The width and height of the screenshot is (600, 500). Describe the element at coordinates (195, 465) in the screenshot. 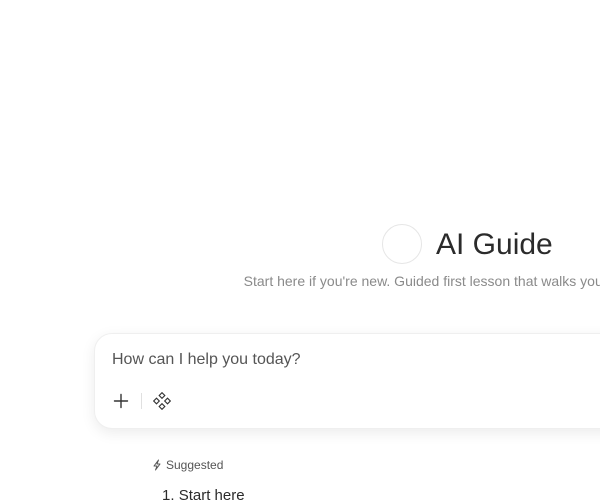

I see `suggested-label: Suggested` at that location.